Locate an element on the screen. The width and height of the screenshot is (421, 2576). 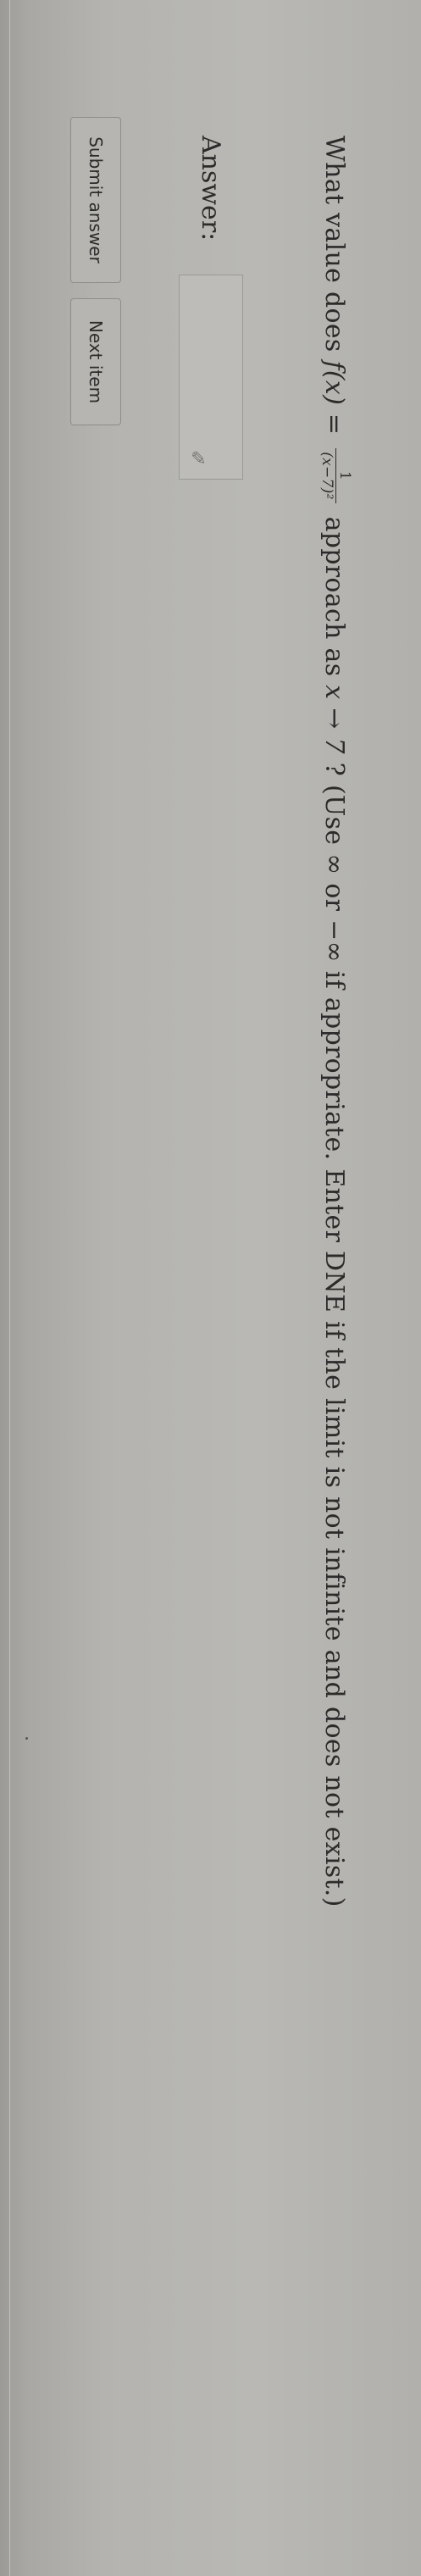
limit-expression: x → 7 is located at coordinates (334, 719).